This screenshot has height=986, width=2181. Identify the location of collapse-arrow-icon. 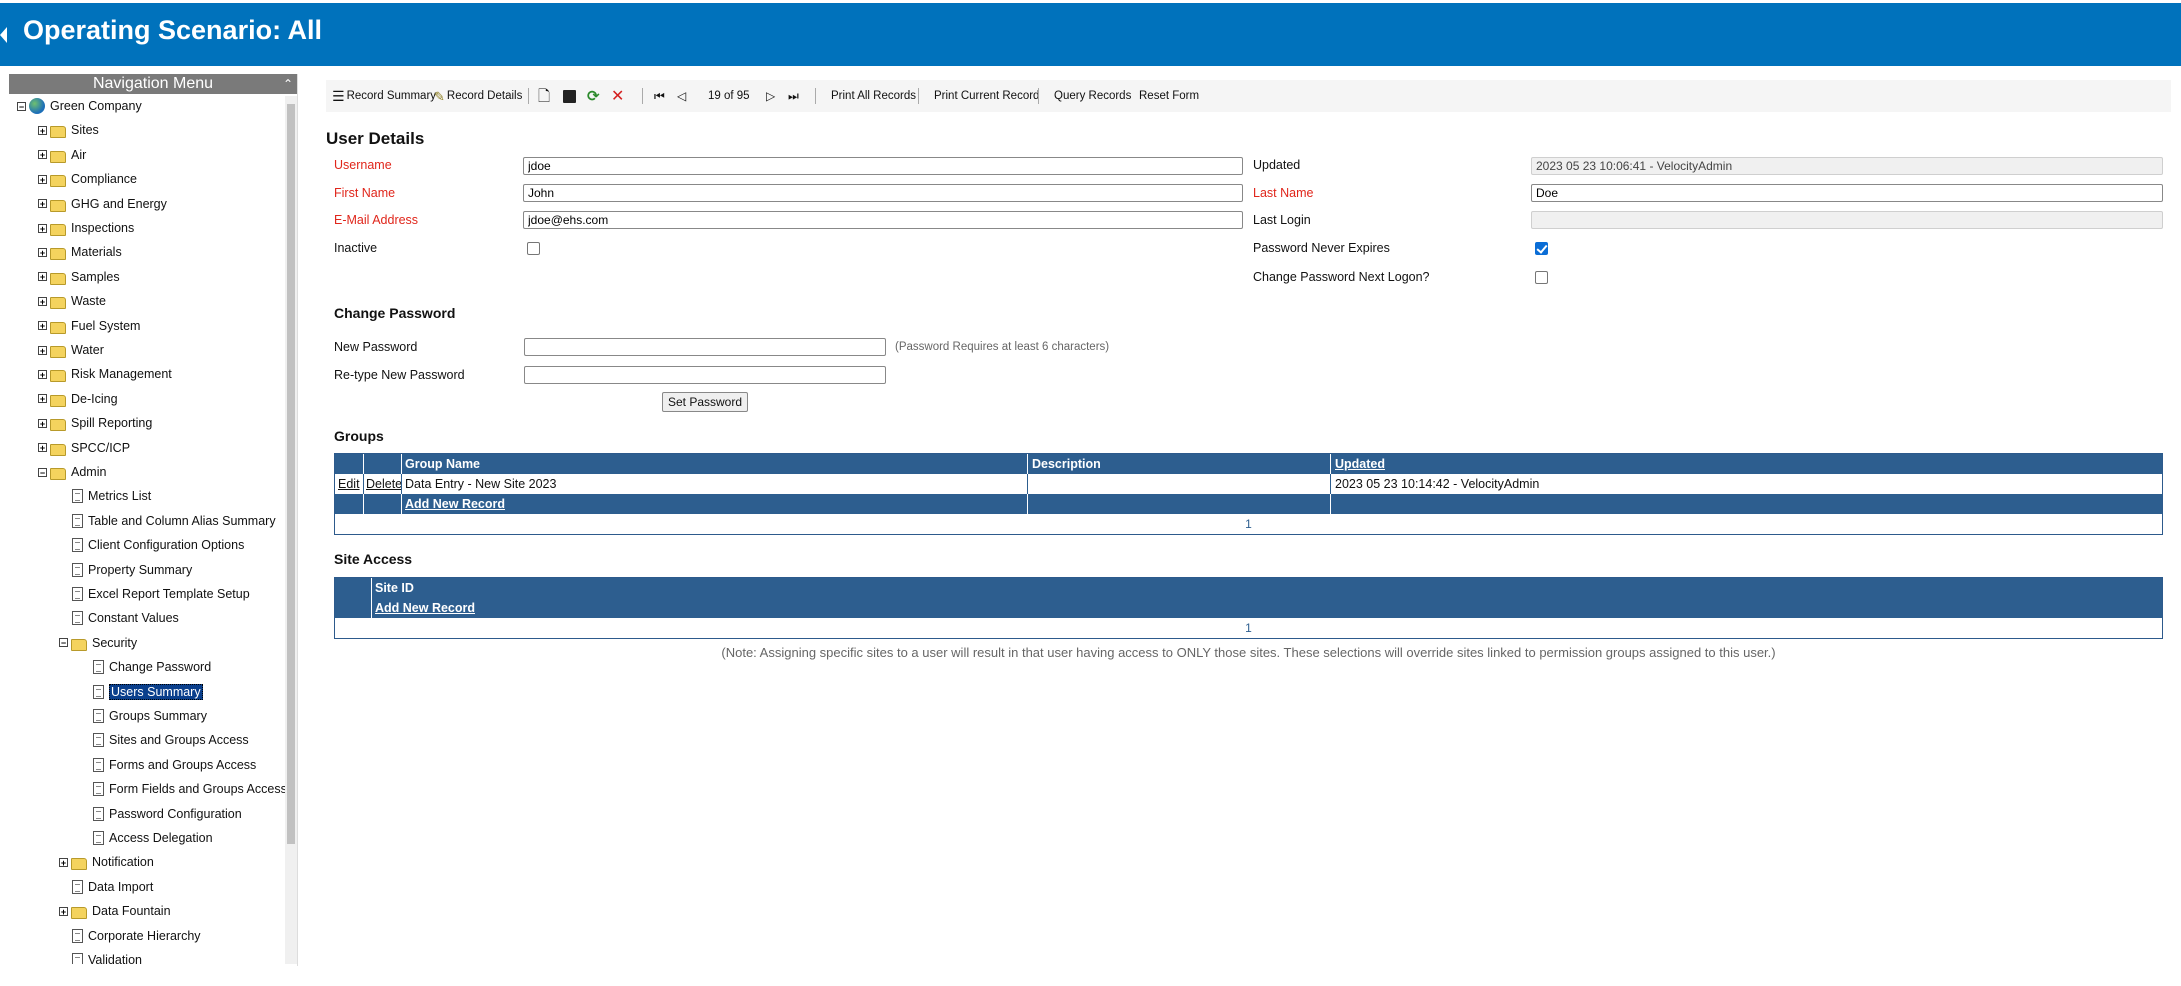
(3, 35).